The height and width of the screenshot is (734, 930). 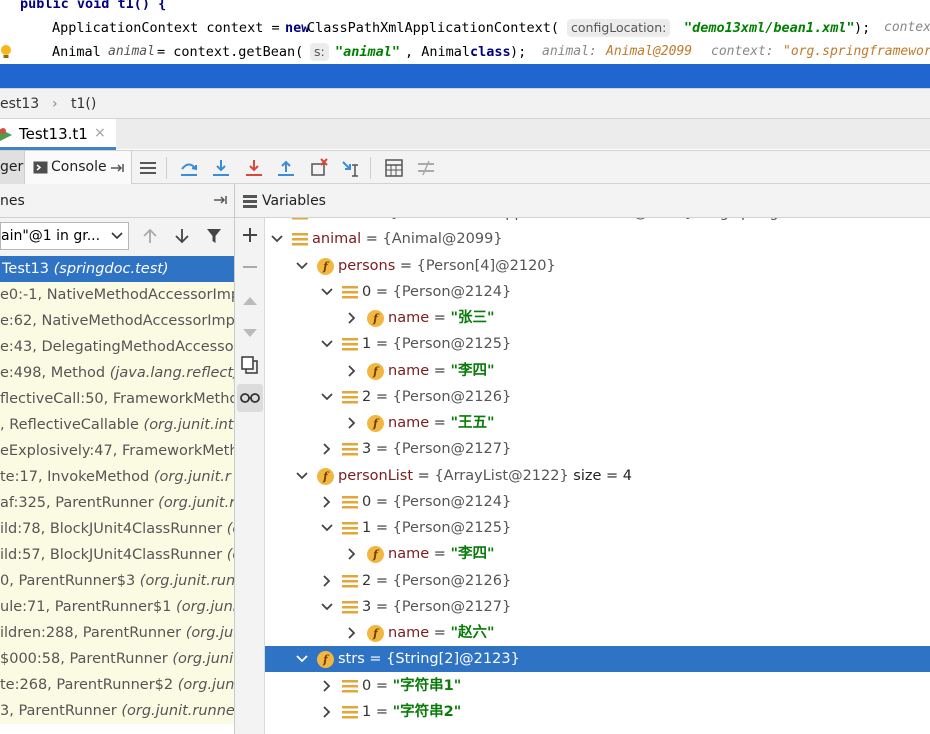 I want to click on frame-row: e0:-1, NativeMethodAccessorImp, so click(x=117, y=295).